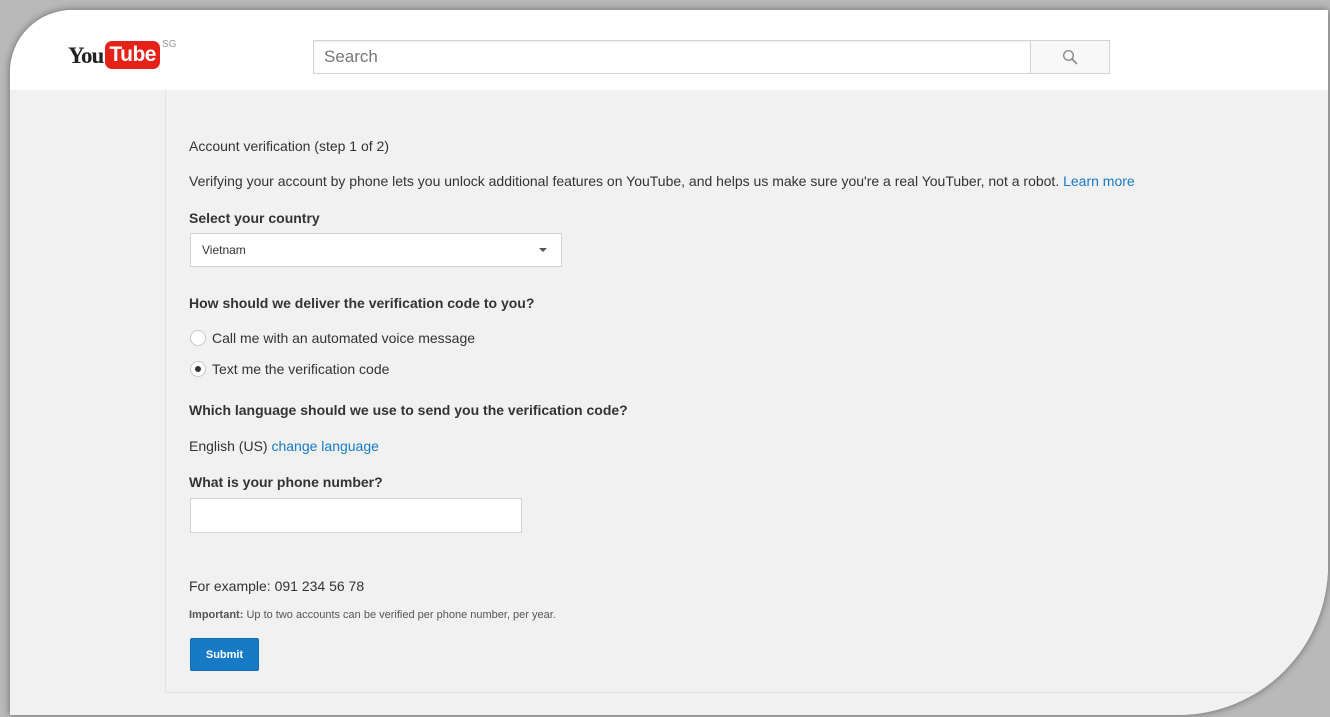  I want to click on logo-you-text: You, so click(86, 55).